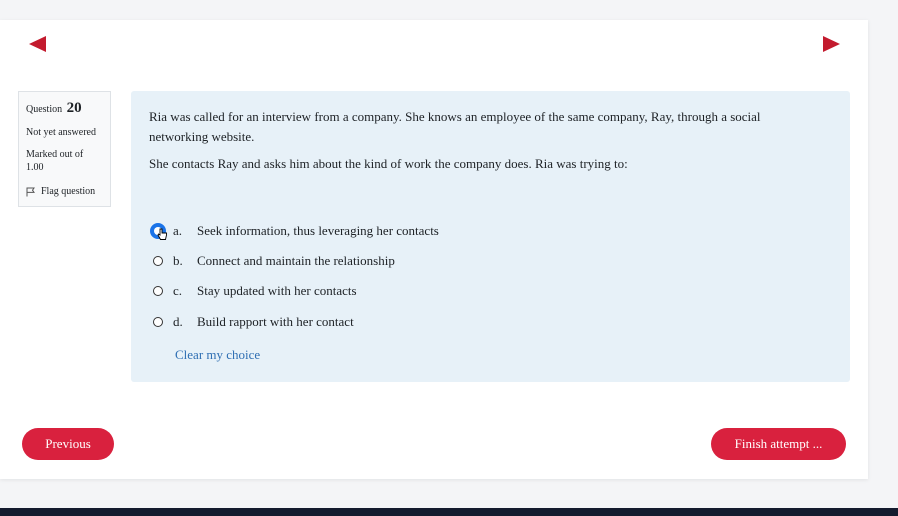  Describe the element at coordinates (55, 154) in the screenshot. I see `marked-out-of-label: Marked out of` at that location.